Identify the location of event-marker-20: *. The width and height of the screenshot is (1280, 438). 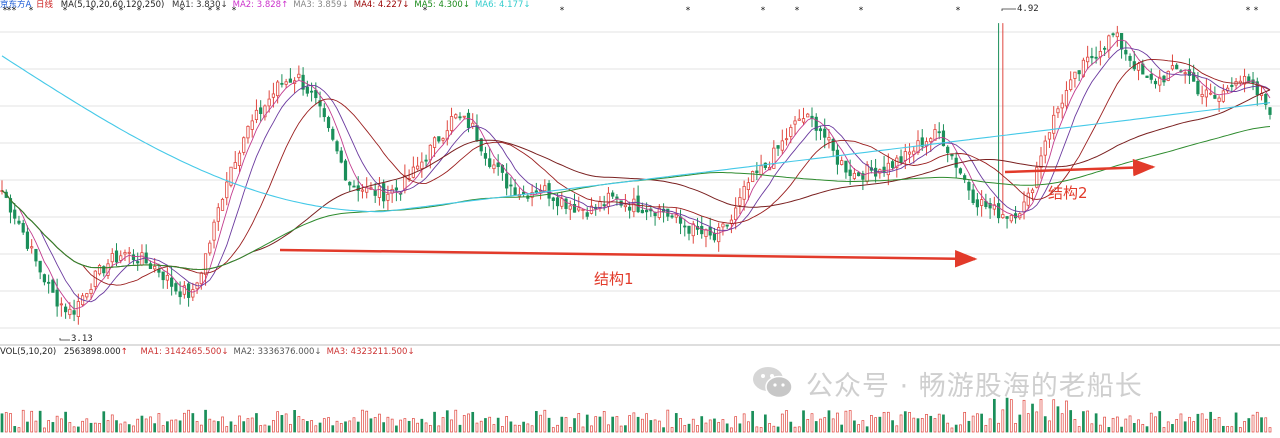
(1256, 11).